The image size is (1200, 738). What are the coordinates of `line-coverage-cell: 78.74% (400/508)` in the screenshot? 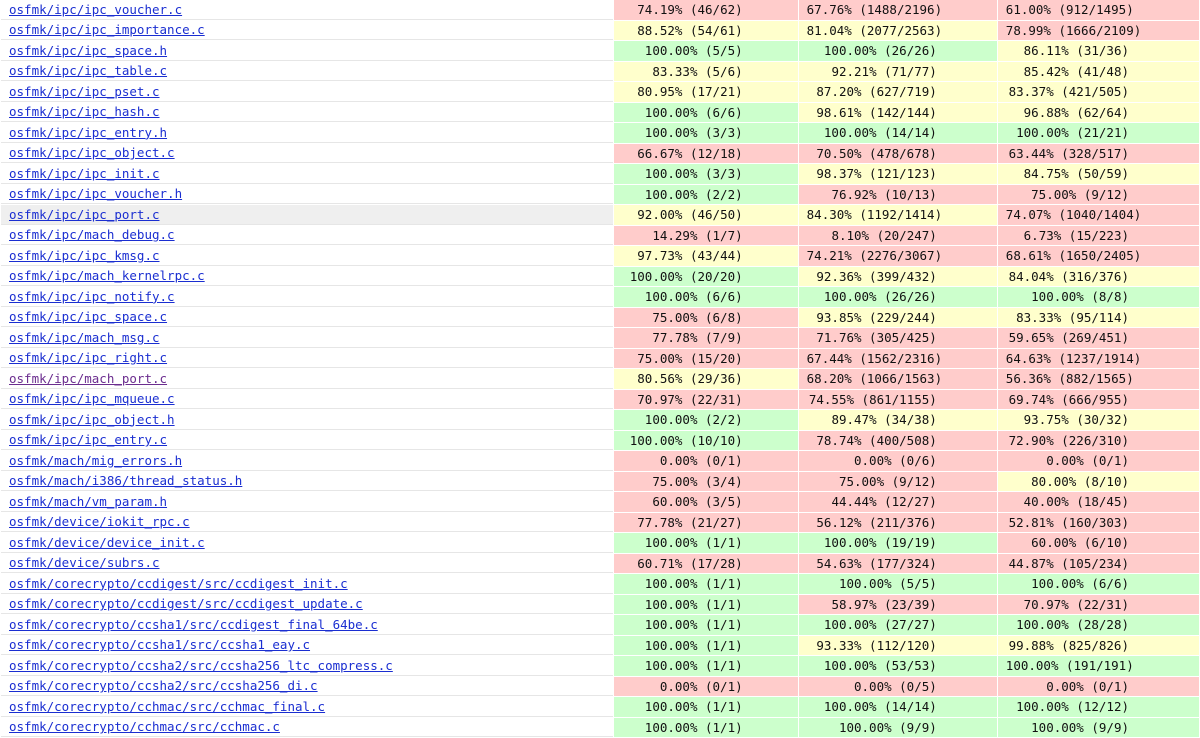 It's located at (897, 440).